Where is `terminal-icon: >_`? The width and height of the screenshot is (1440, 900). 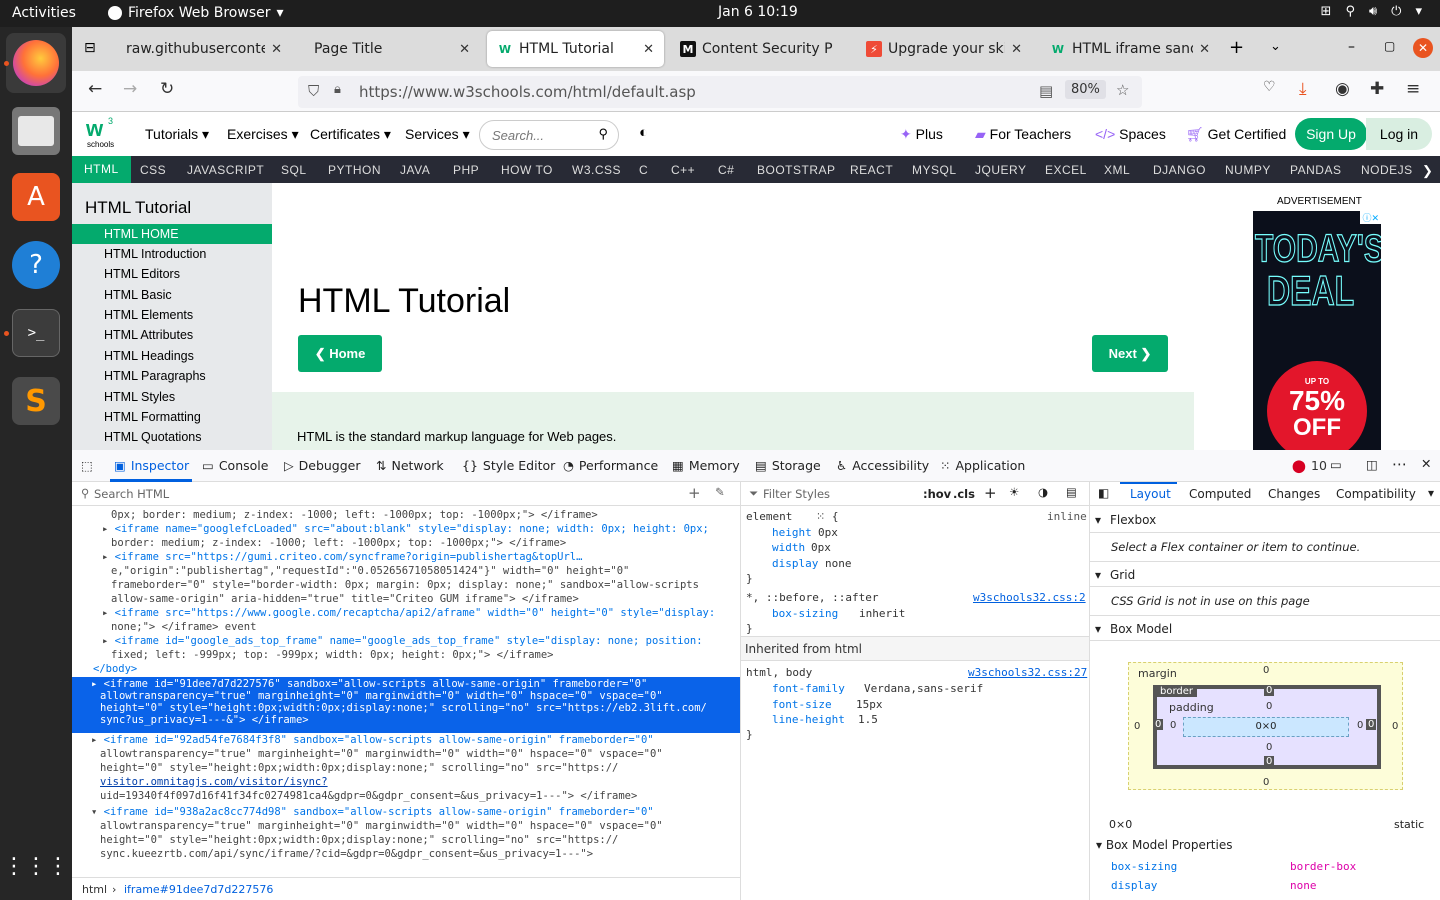
terminal-icon: >_ is located at coordinates (36, 333).